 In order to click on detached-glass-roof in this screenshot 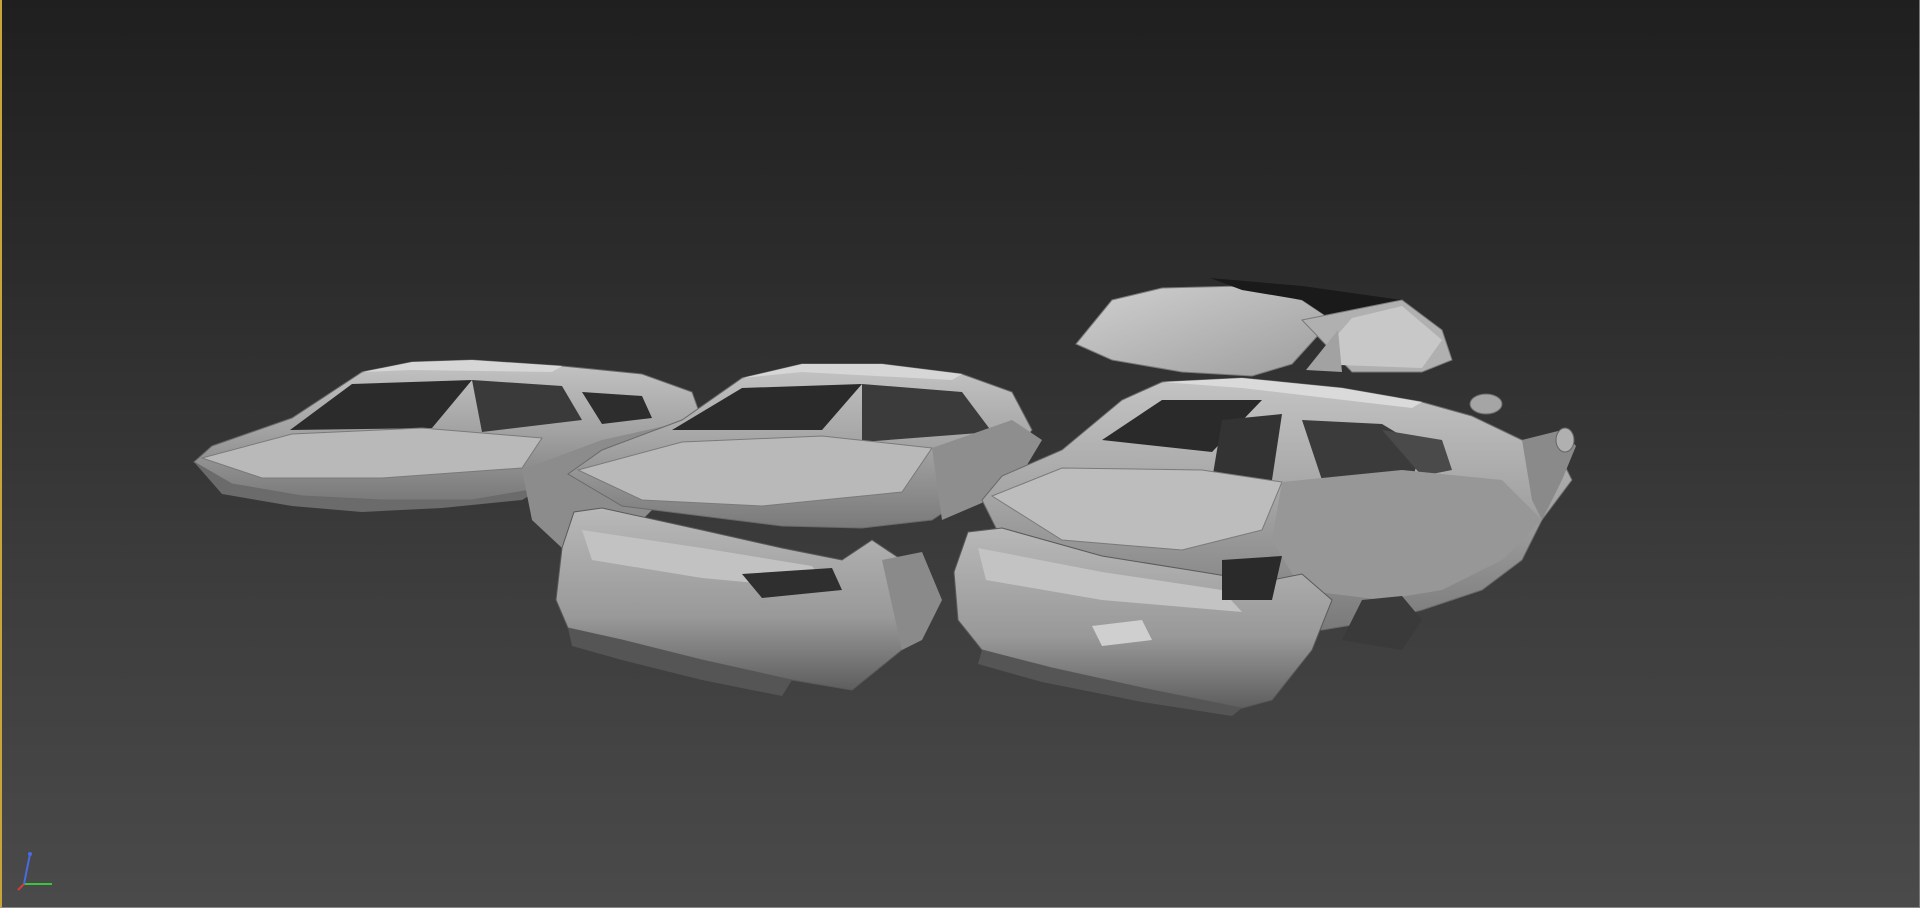, I will do `click(1264, 327)`.